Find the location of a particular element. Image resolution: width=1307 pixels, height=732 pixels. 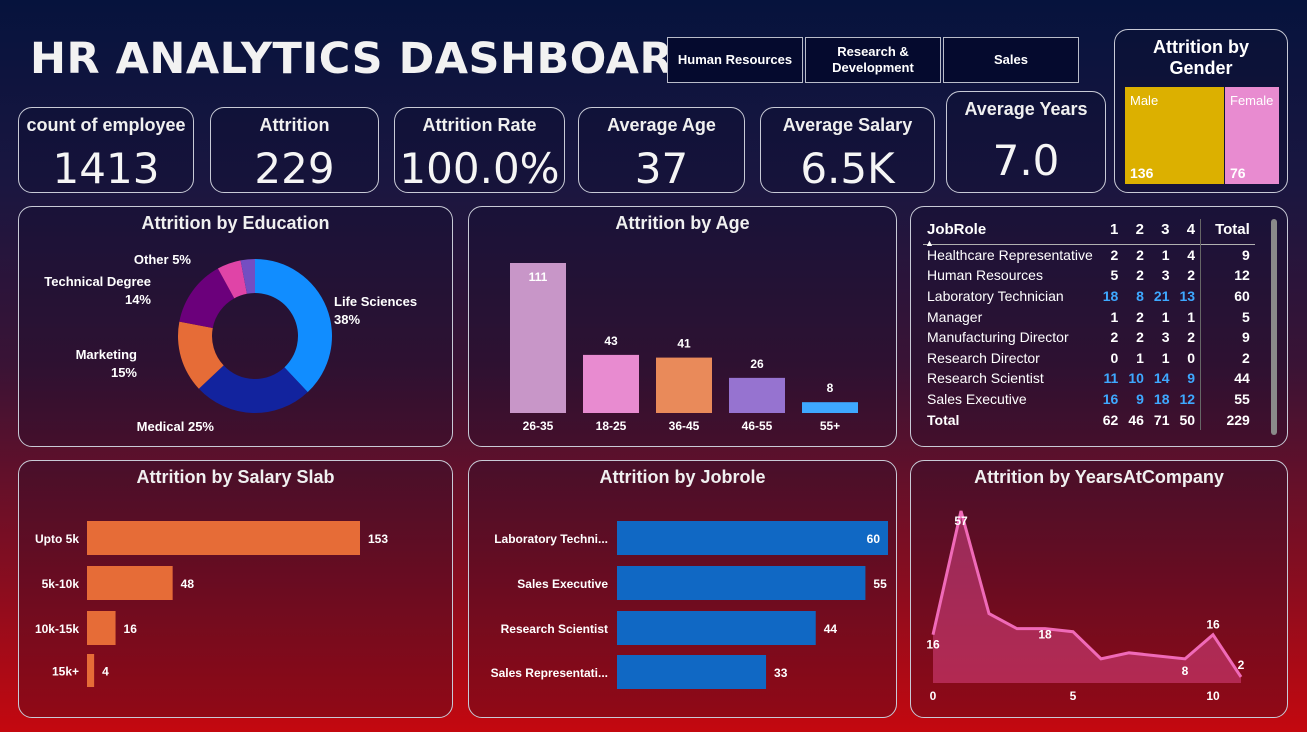

gender-female-label: Female is located at coordinates (1252, 100).